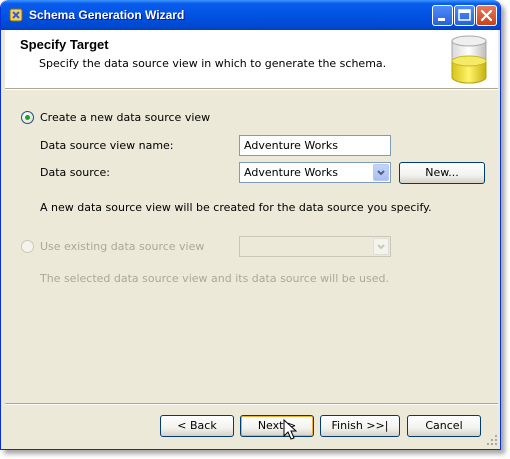  What do you see at coordinates (251, 89) in the screenshot?
I see `header-divider` at bounding box center [251, 89].